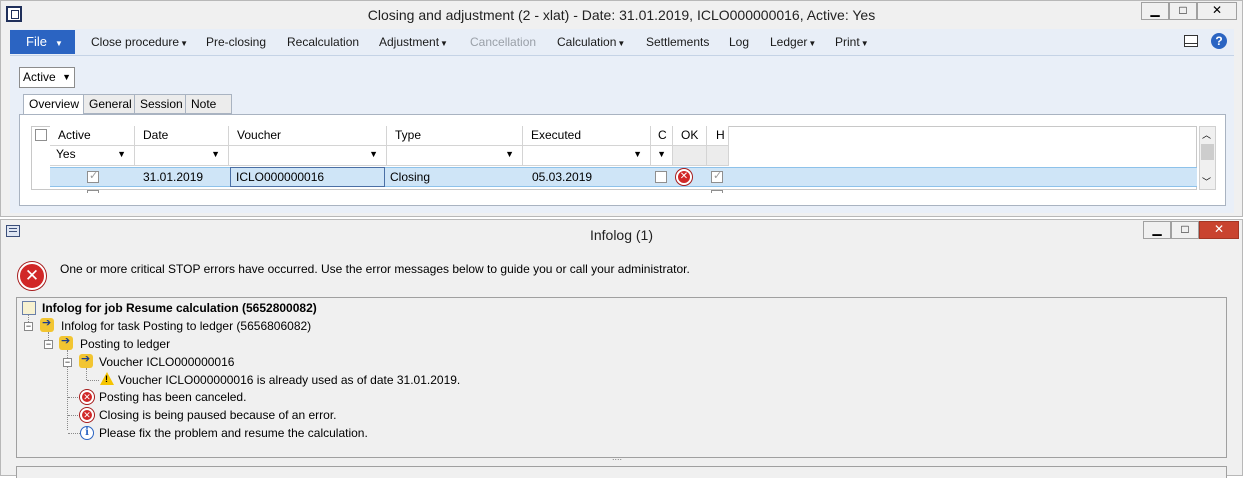 The width and height of the screenshot is (1254, 478). I want to click on tree-item-posting: Posting to ledger, so click(125, 344).